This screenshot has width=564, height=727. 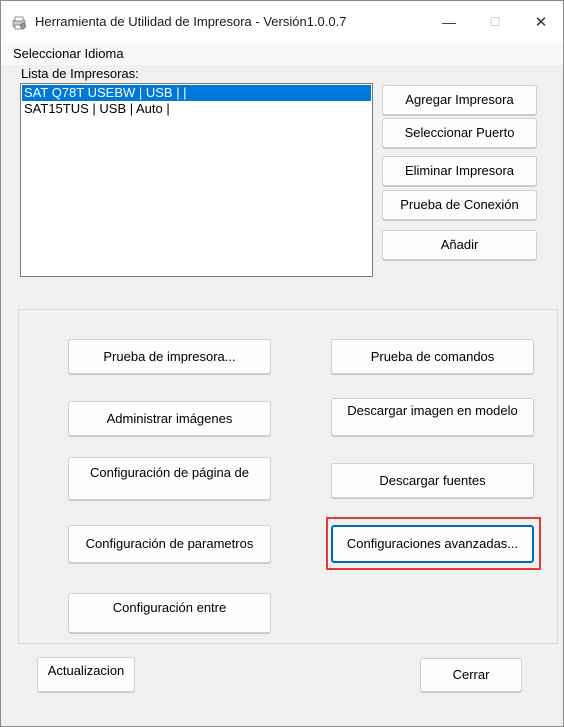 I want to click on maximize-icon: ☐, so click(x=495, y=22).